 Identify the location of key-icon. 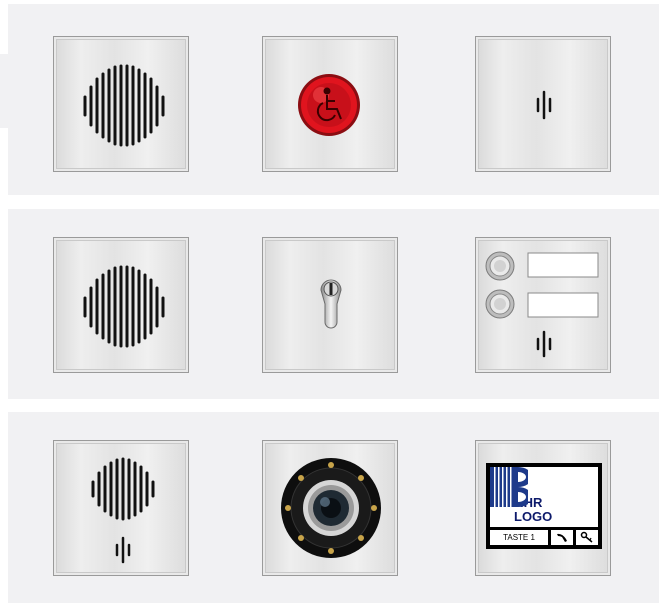
(586, 537).